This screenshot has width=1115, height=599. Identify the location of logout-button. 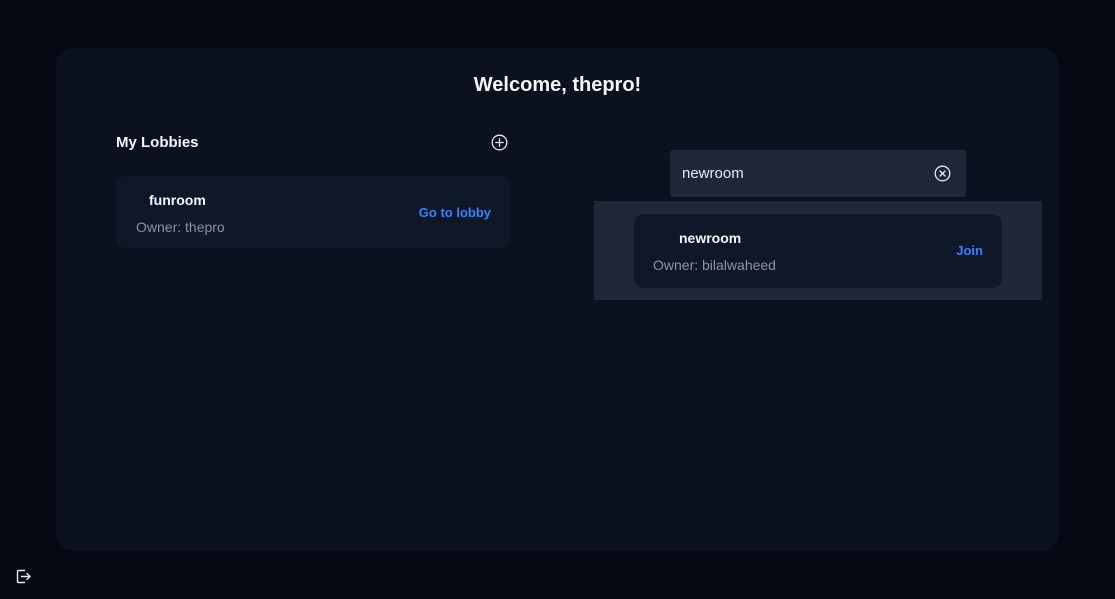
(23, 576).